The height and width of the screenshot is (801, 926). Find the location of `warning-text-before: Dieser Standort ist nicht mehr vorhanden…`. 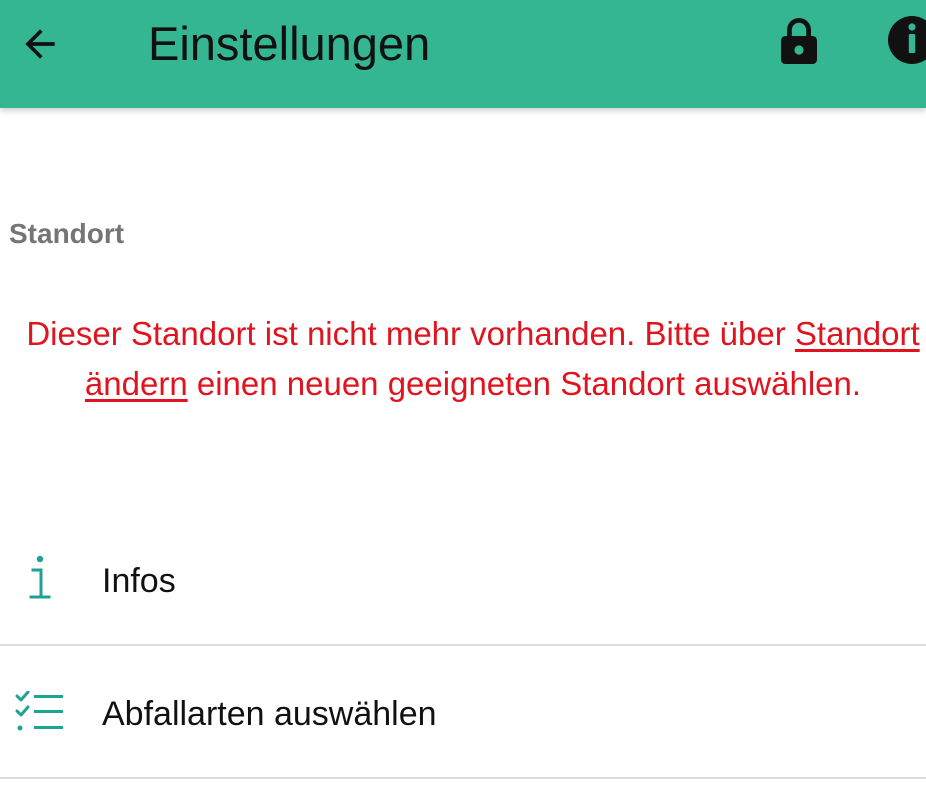

warning-text-before: Dieser Standort ist nicht mehr vorhanden… is located at coordinates (410, 333).